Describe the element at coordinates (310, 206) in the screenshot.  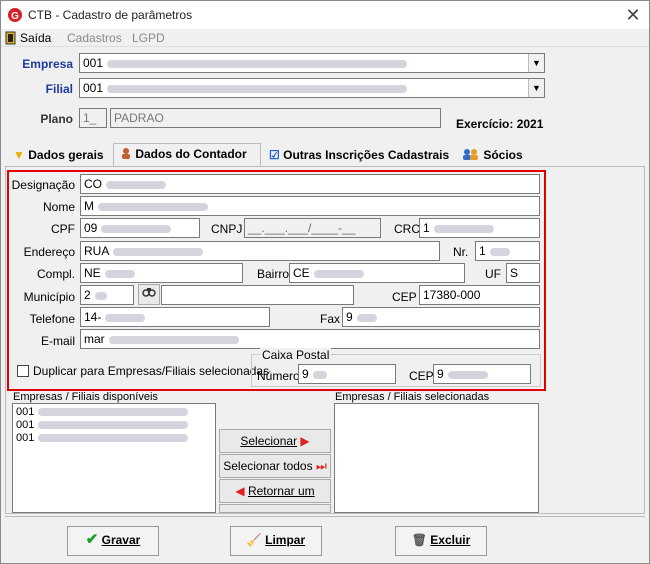
I see `nome-input: M` at that location.